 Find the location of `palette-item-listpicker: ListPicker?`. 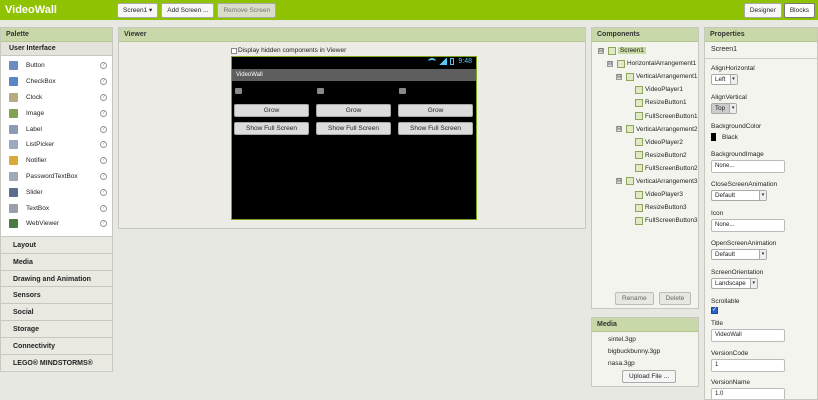

palette-item-listpicker: ListPicker? is located at coordinates (56, 145).